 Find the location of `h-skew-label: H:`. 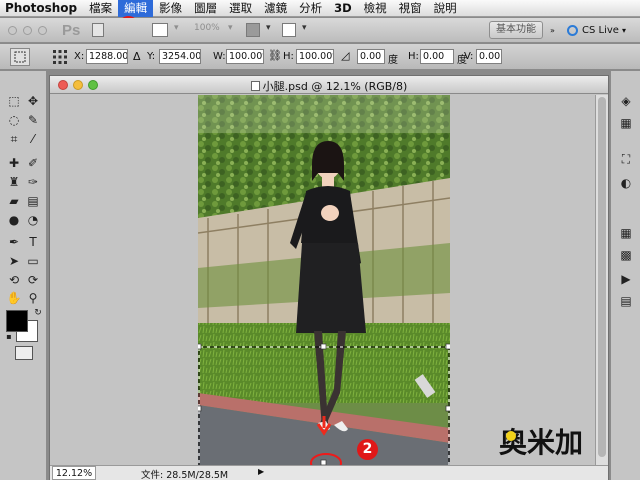

h-skew-label: H: is located at coordinates (413, 56).